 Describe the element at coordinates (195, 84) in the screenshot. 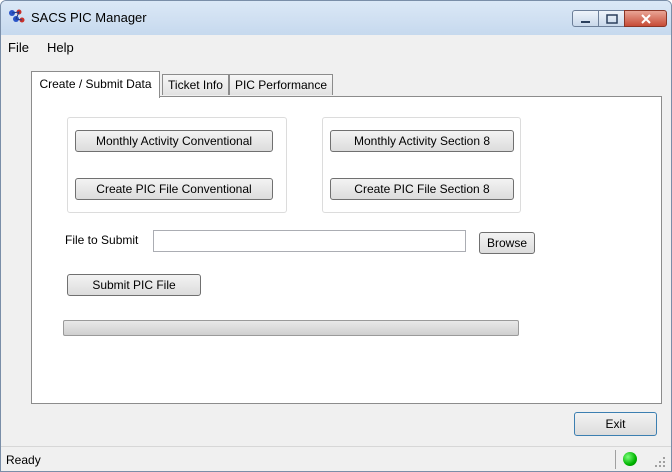

I see `tab-ticket-info: Ticket Info` at that location.